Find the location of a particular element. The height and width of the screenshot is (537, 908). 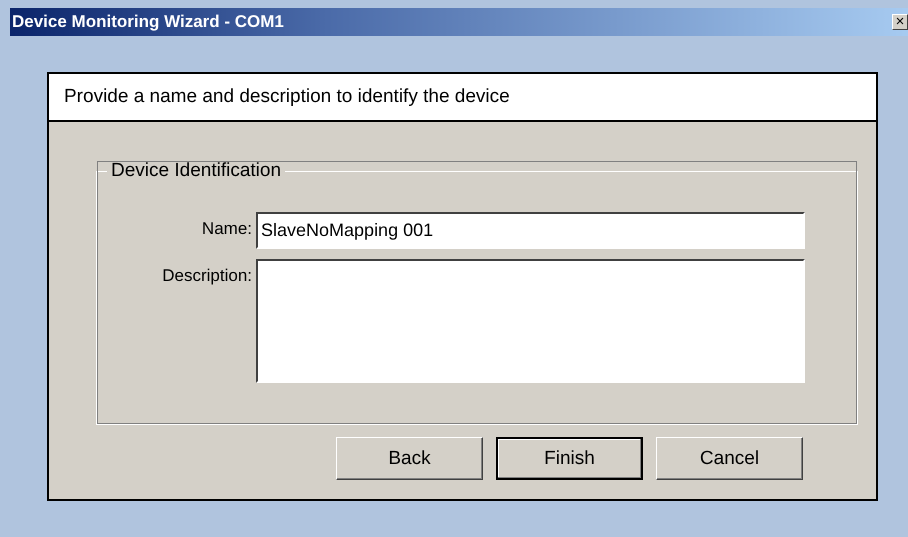

window-title: Device Monitoring Wizard - COM1 is located at coordinates (147, 22).